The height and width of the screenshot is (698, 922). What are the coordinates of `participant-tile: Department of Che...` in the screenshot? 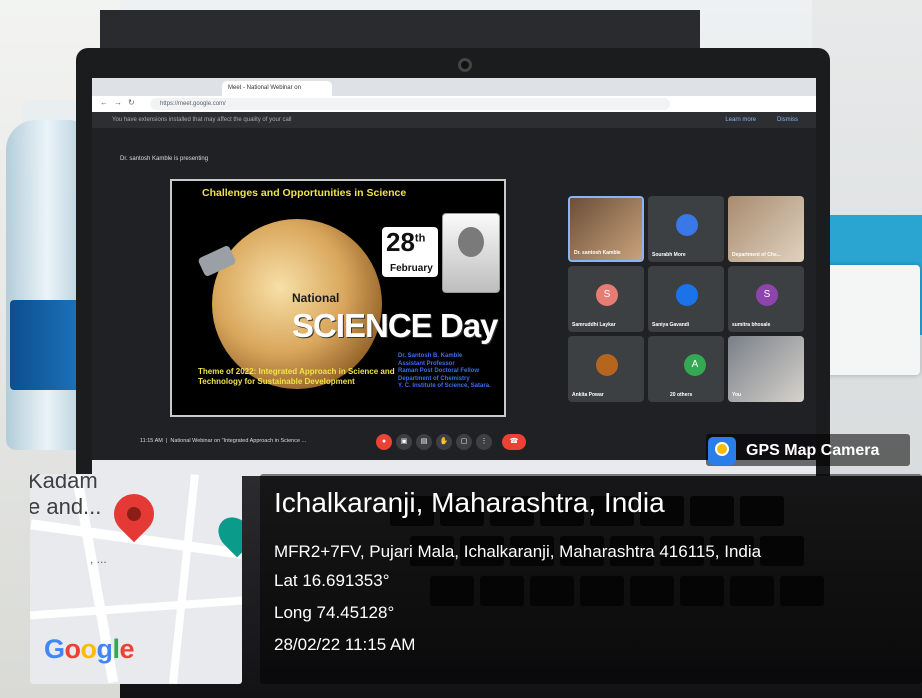 It's located at (766, 229).